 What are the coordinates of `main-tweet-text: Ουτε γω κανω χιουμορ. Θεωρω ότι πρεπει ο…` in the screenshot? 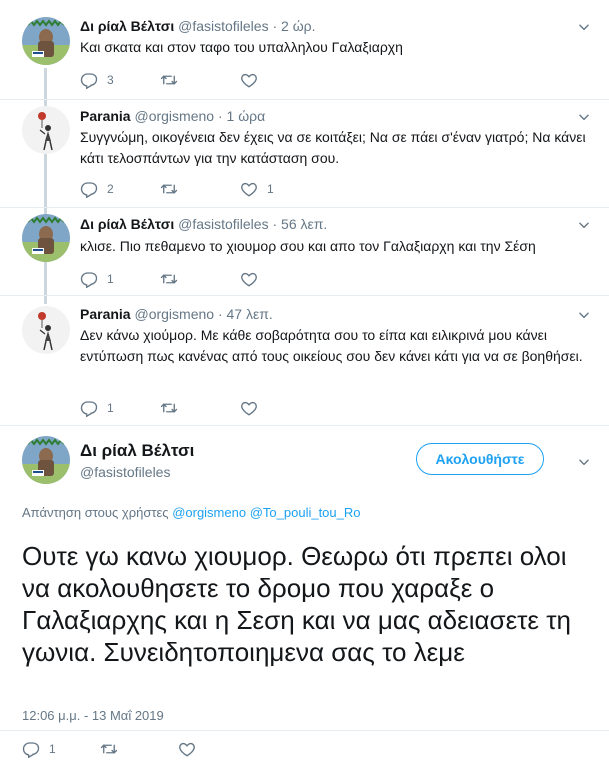 It's located at (296, 604).